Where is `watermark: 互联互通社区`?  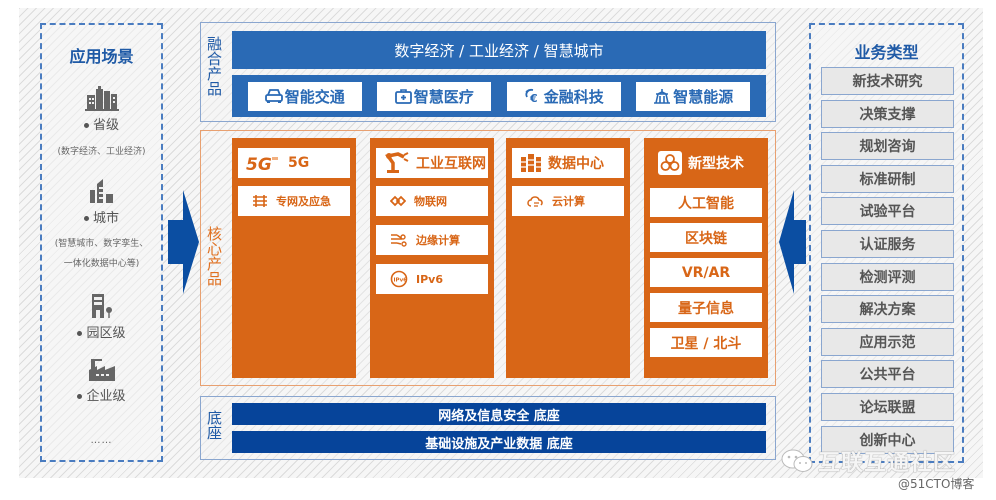
watermark: 互联互通社区 is located at coordinates (868, 461).